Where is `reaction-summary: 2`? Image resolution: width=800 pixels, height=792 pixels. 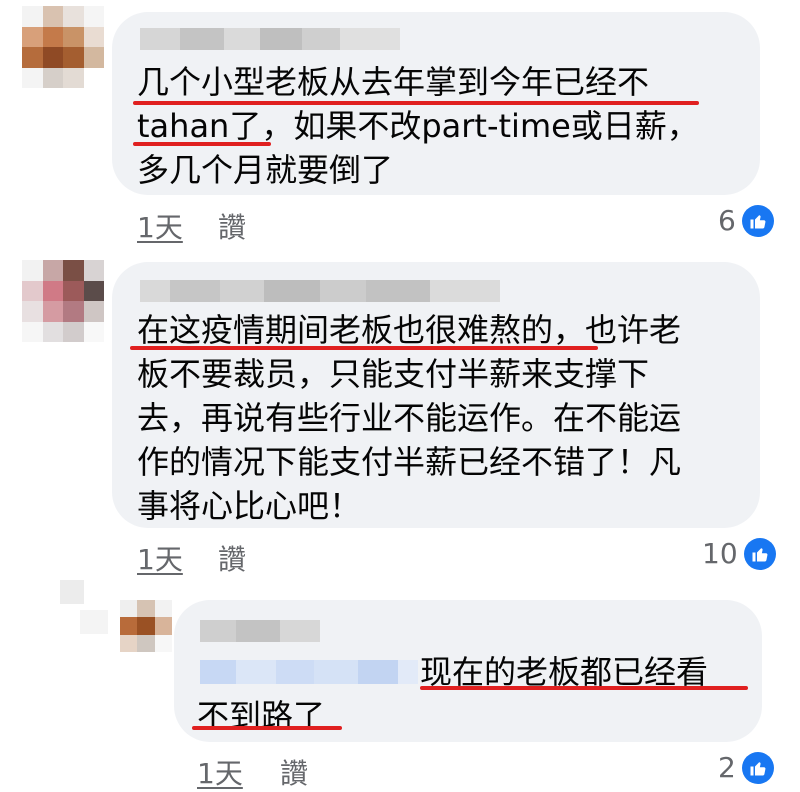 reaction-summary: 2 is located at coordinates (746, 767).